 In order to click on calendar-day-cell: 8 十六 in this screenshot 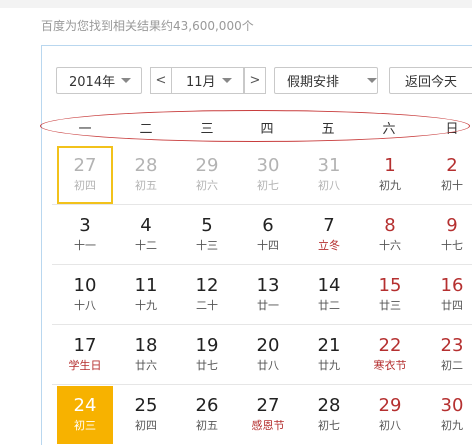, I will do `click(390, 235)`.